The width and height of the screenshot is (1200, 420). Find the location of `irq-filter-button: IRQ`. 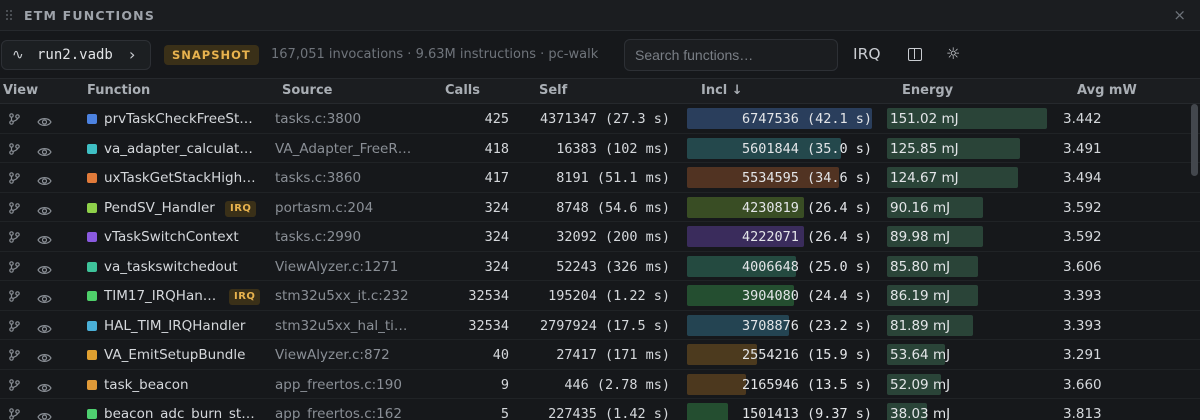

irq-filter-button: IRQ is located at coordinates (867, 54).